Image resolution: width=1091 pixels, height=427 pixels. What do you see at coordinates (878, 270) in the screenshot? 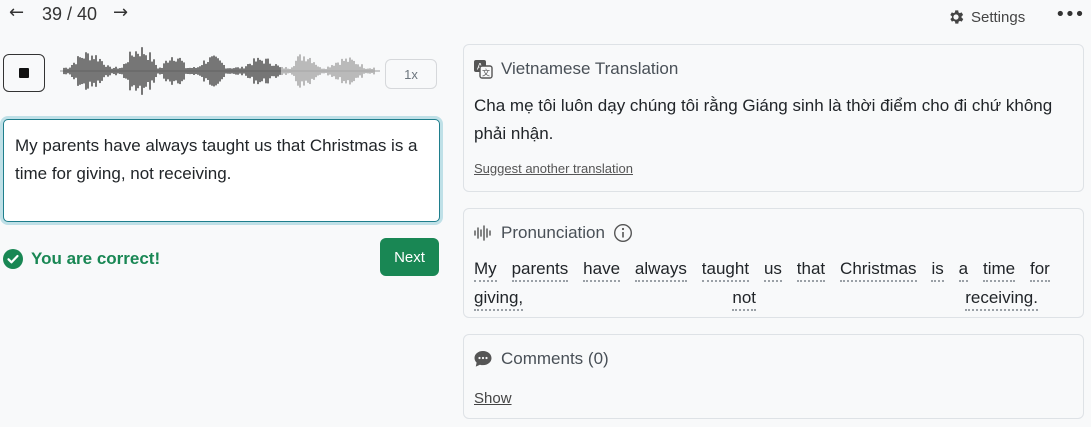
I see `pronunciation-word: Christmas` at bounding box center [878, 270].